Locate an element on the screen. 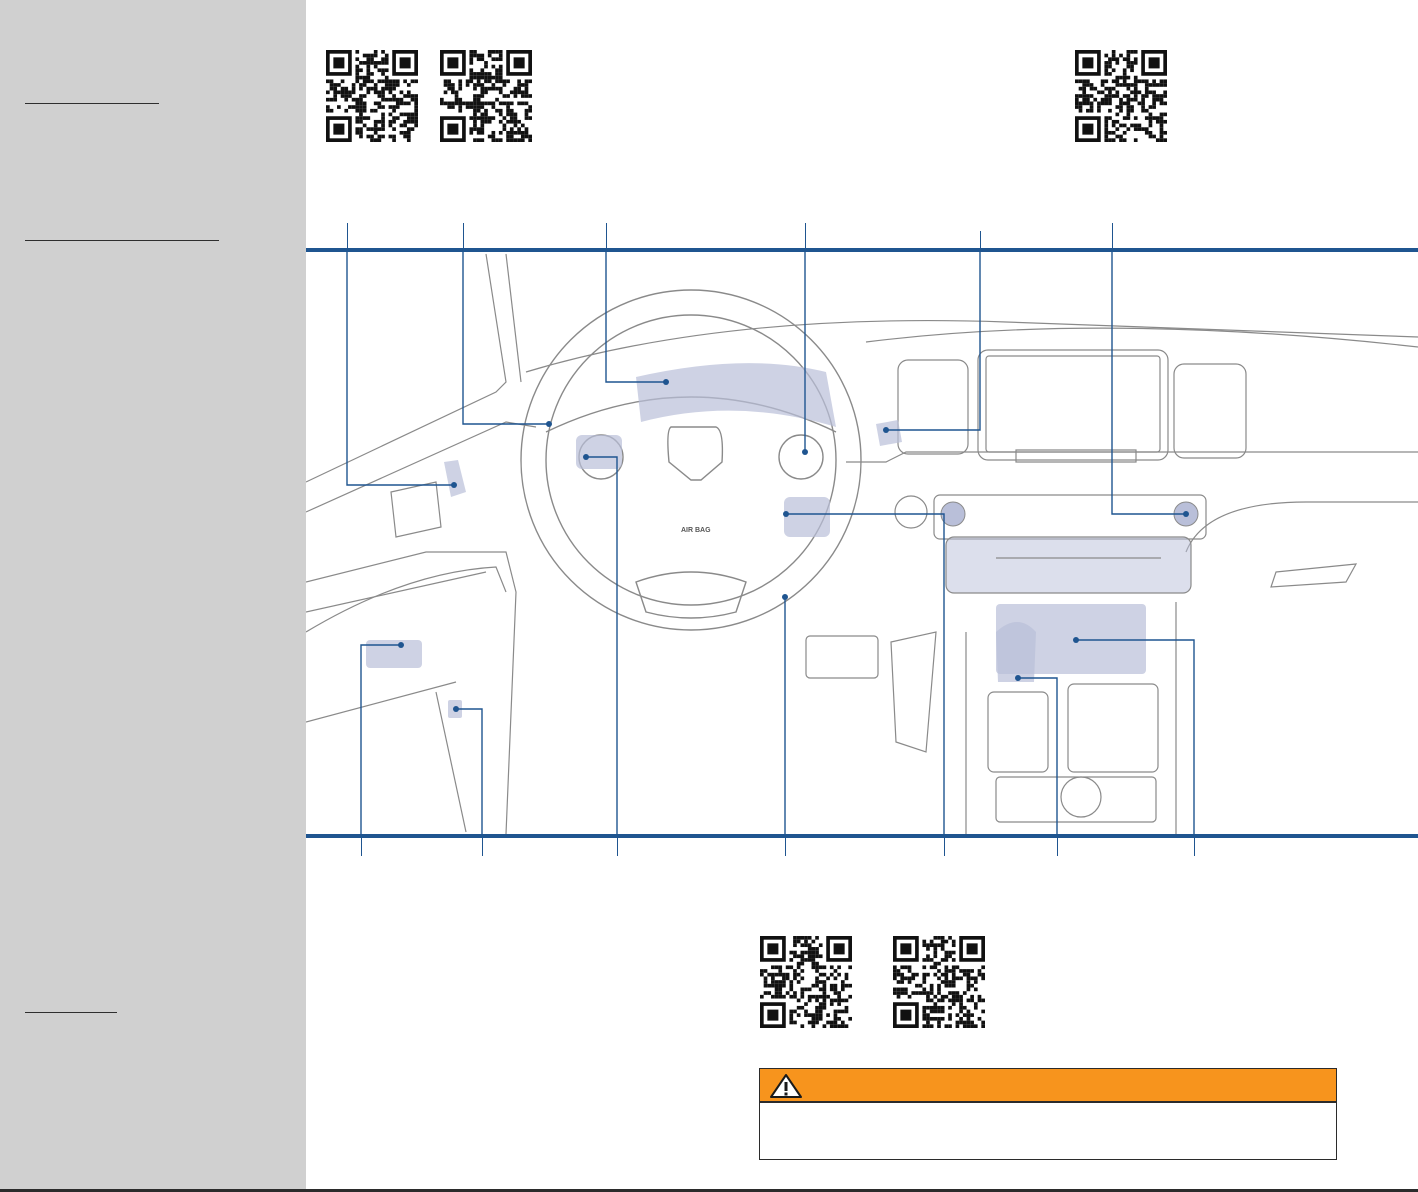  warning-box is located at coordinates (1048, 1114).